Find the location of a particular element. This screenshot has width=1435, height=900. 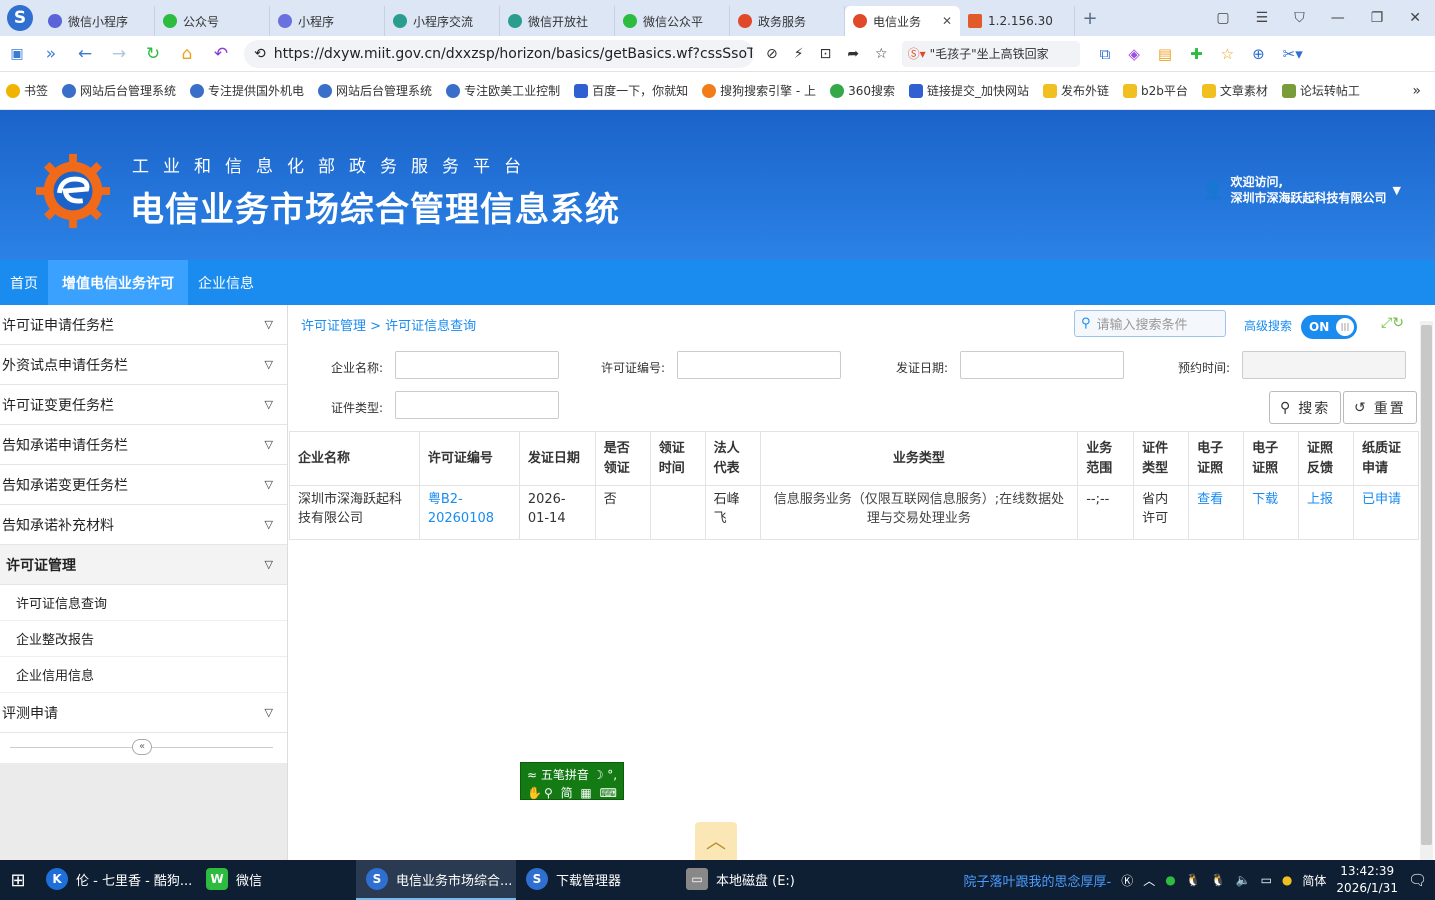

tab-1: 公众号 is located at coordinates (212, 21).